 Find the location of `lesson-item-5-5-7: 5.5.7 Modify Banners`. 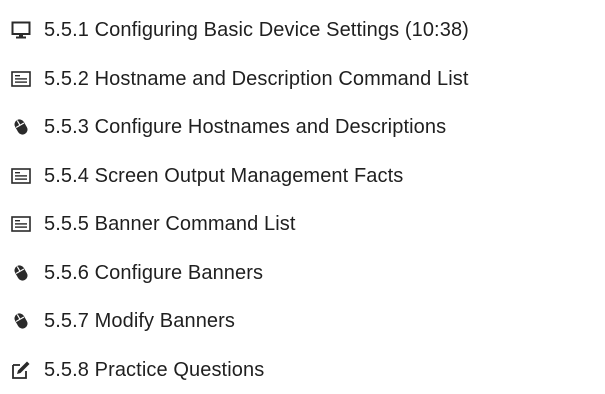

lesson-item-5-5-7: 5.5.7 Modify Banners is located at coordinates (302, 321).